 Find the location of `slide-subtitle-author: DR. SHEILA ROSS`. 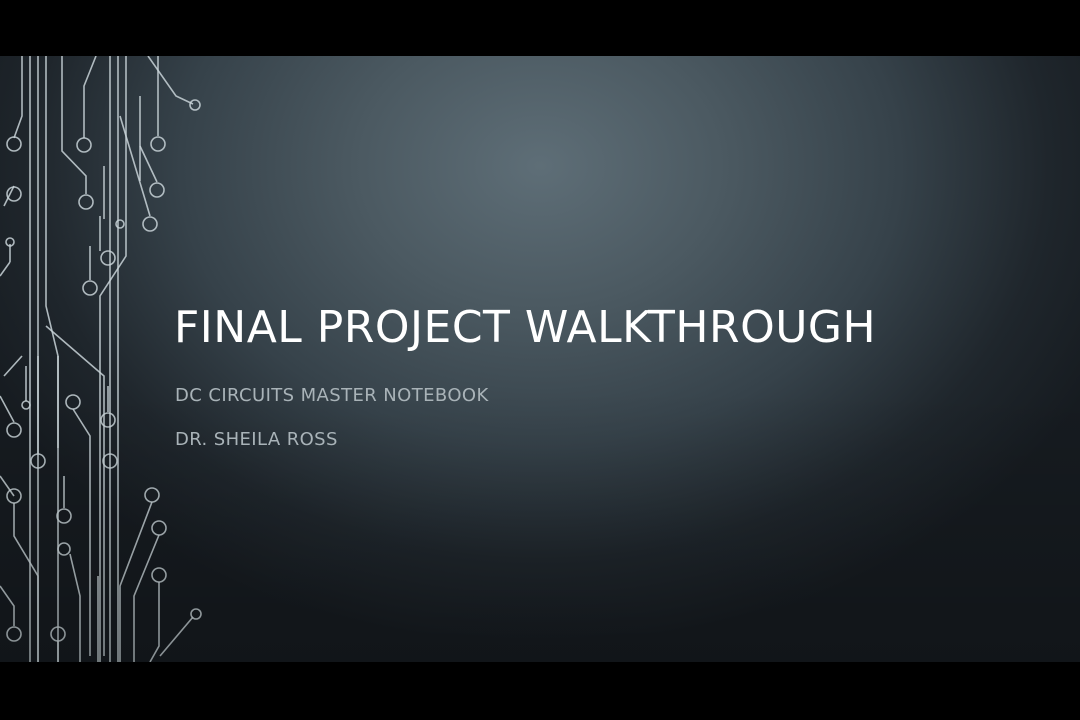

slide-subtitle-author: DR. SHEILA ROSS is located at coordinates (256, 439).